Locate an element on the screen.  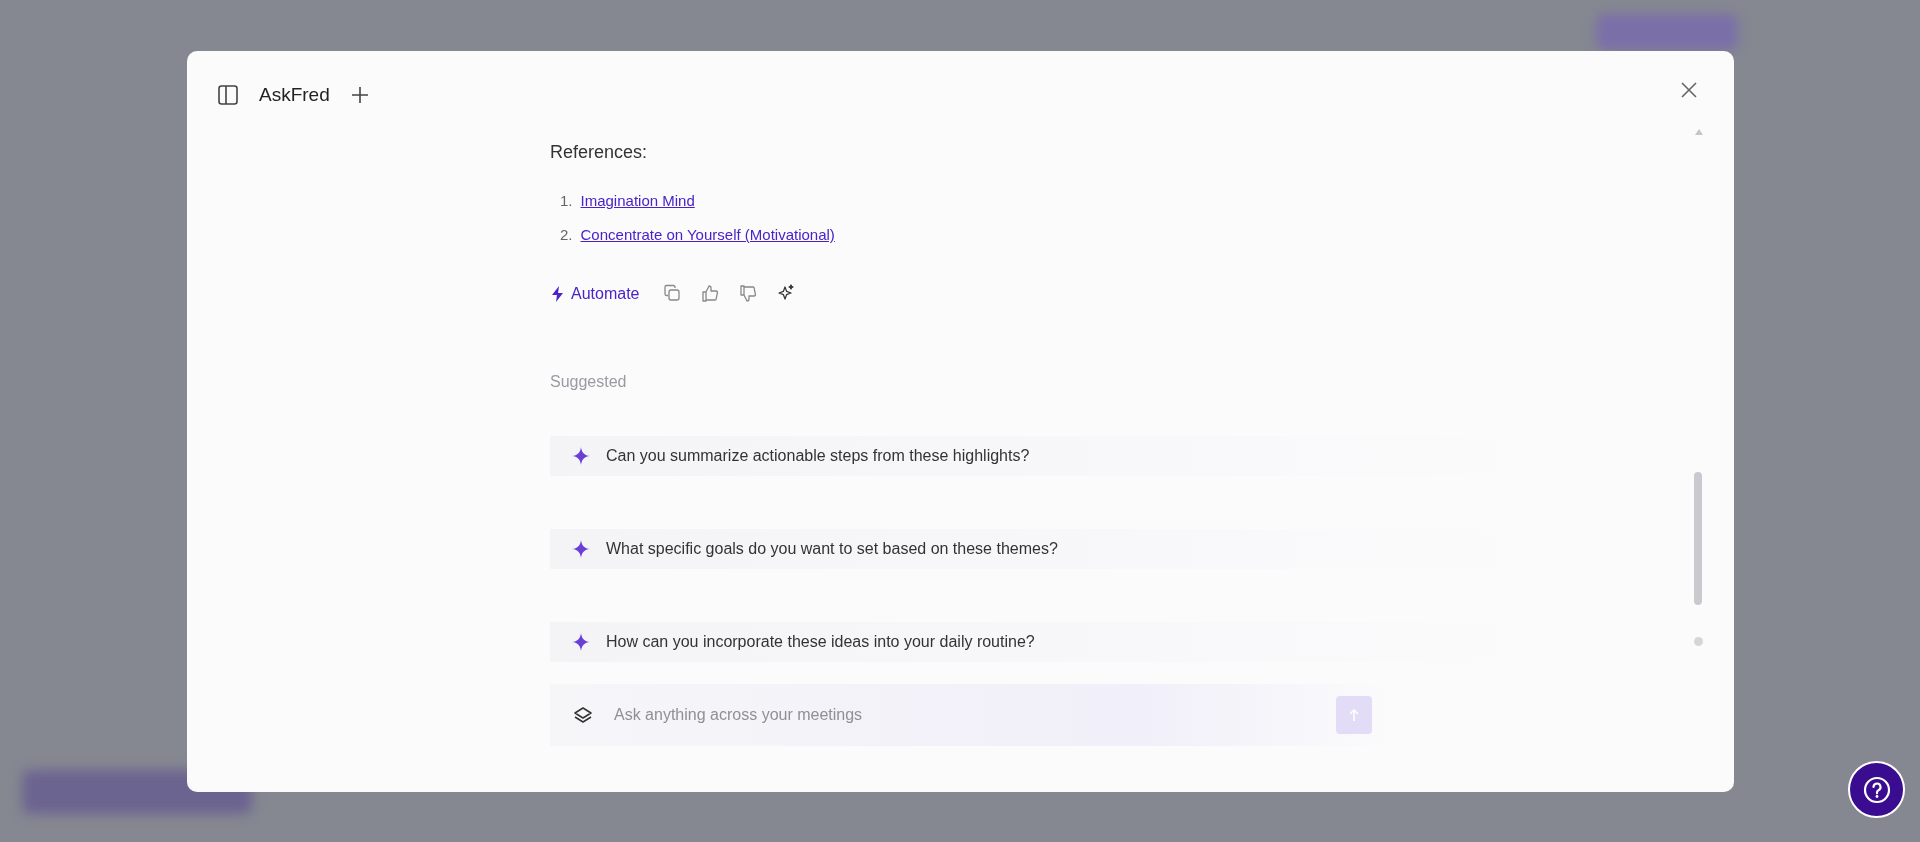
thumbs-down-button is located at coordinates (748, 293).